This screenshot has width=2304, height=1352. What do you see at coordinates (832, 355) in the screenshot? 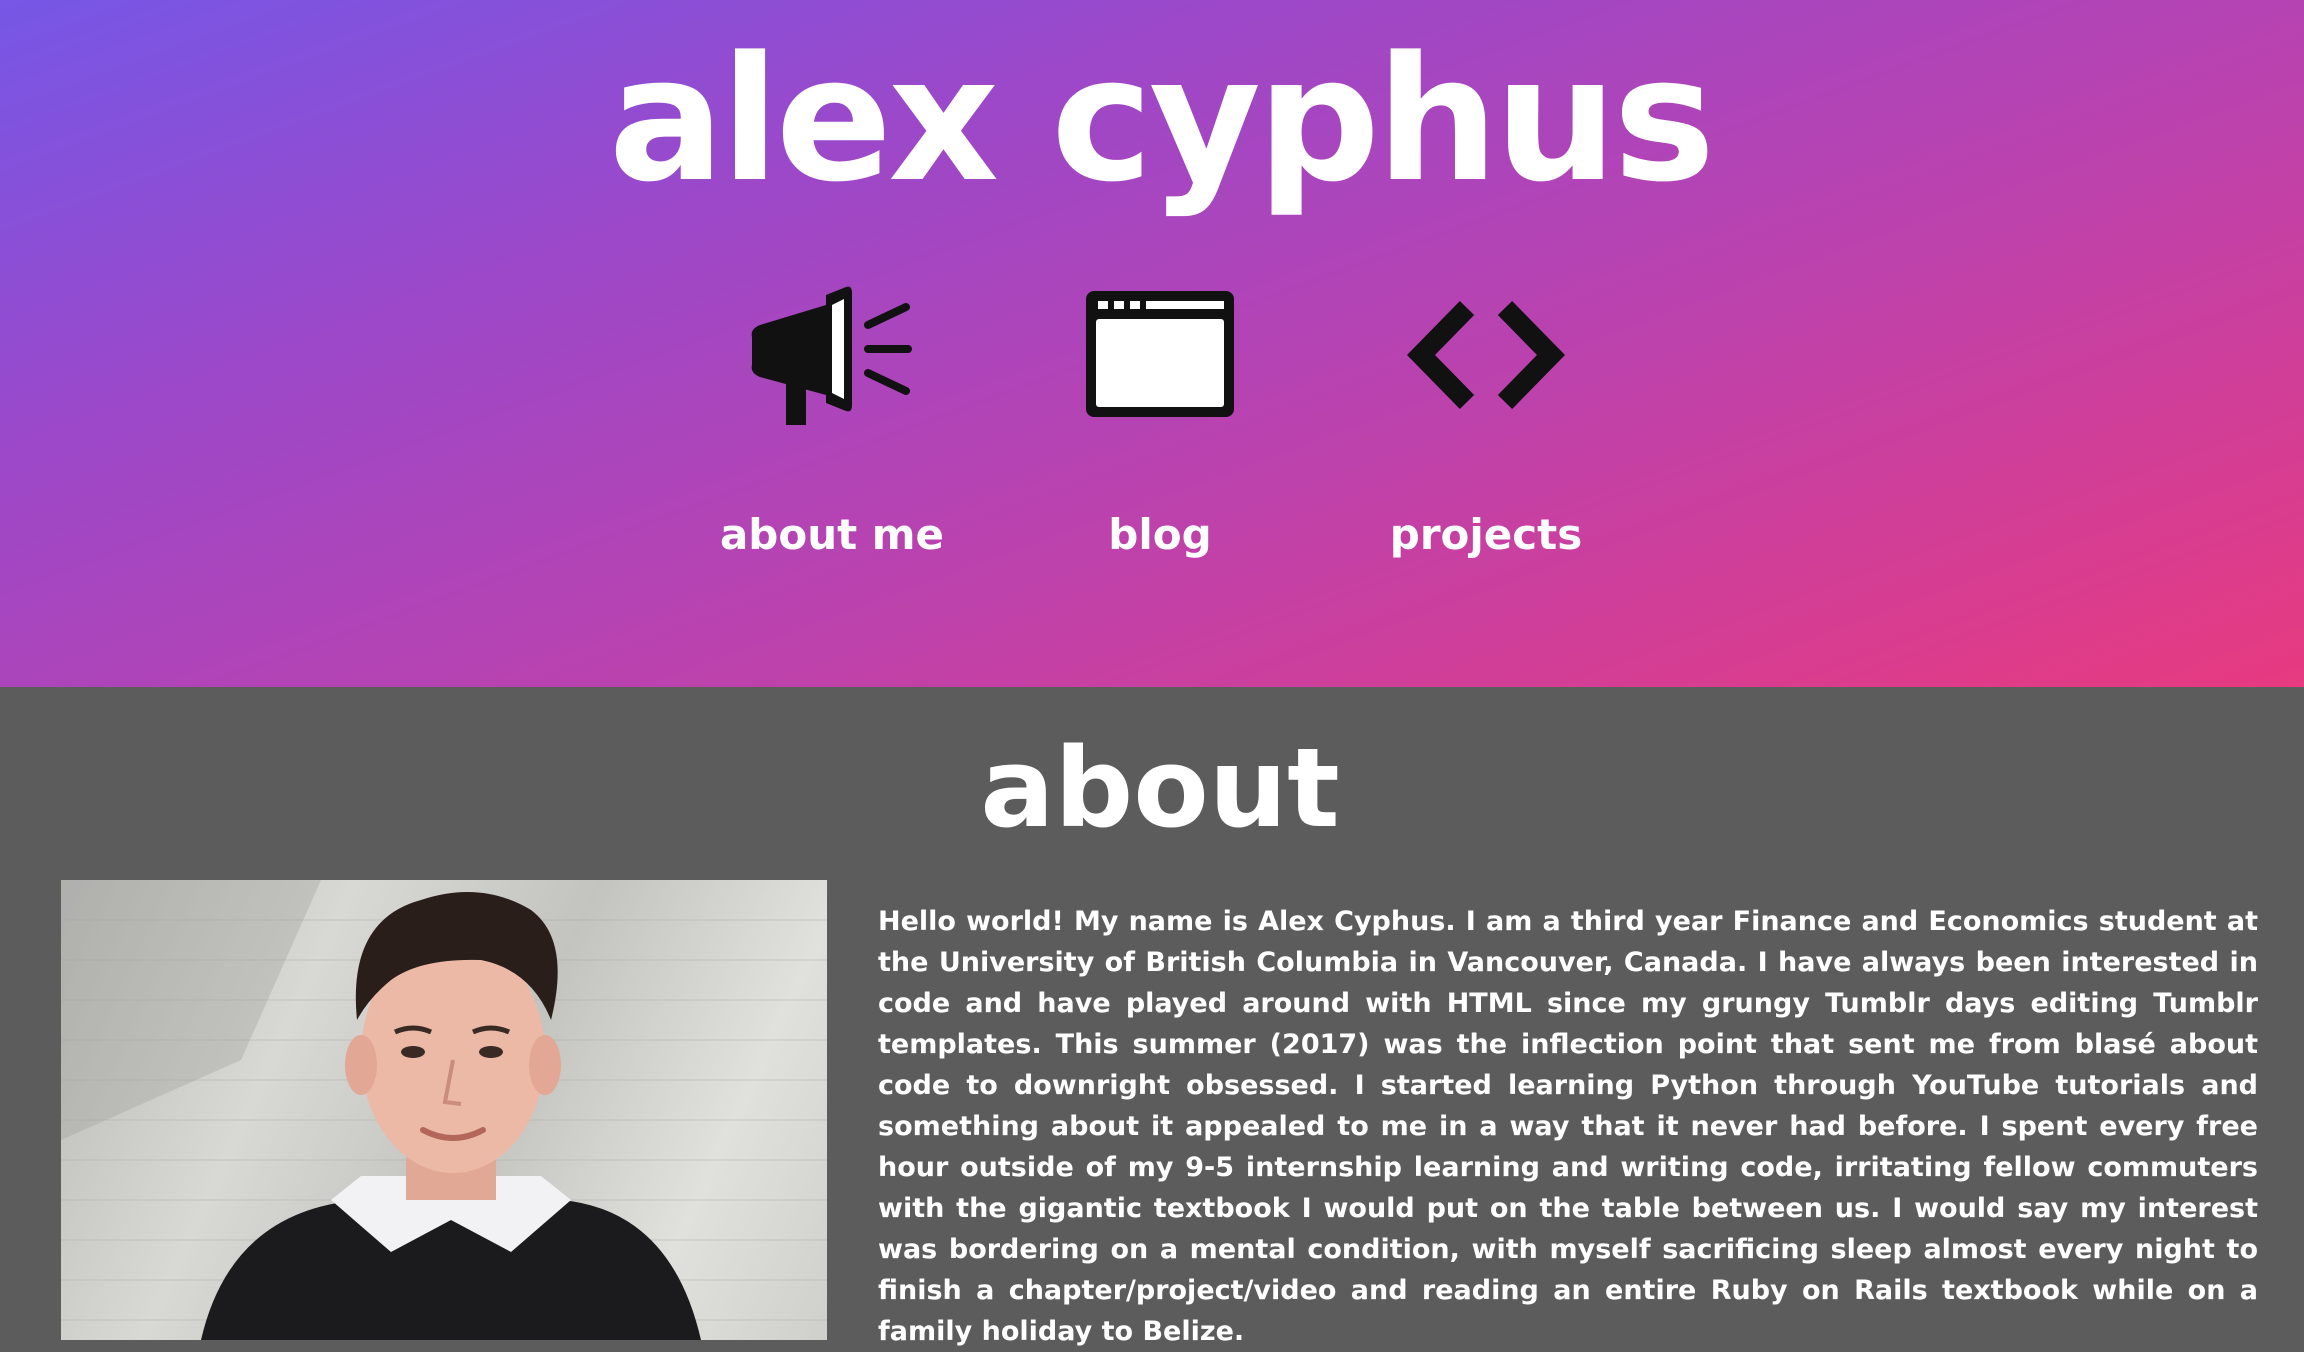
I see `megaphone-icon` at bounding box center [832, 355].